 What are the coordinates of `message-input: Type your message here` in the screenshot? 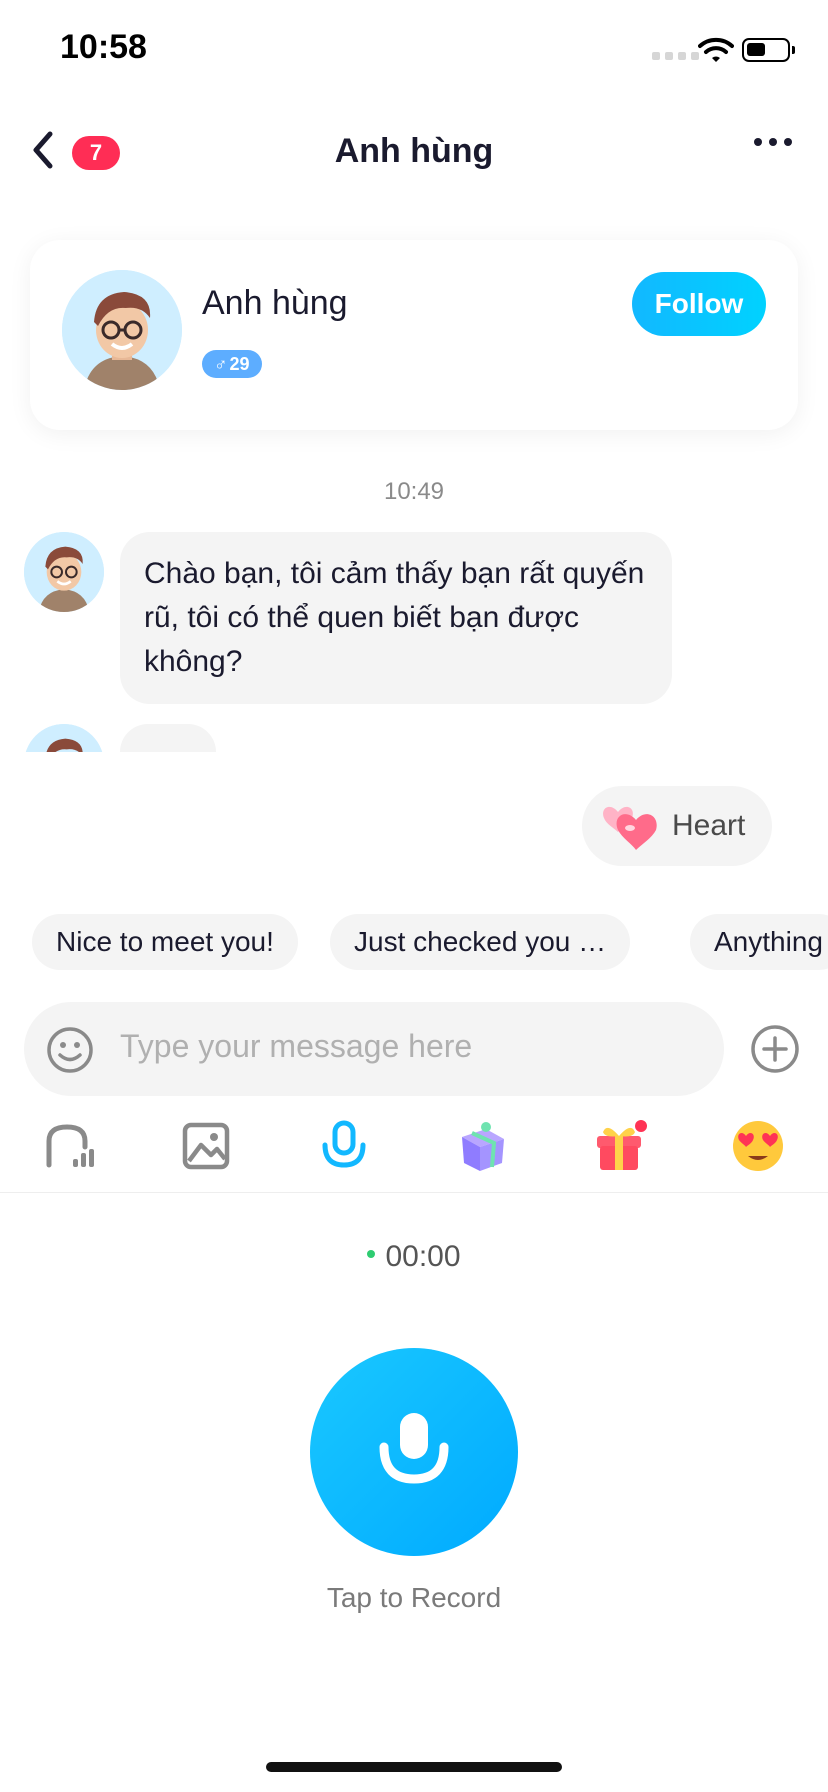 It's located at (296, 1046).